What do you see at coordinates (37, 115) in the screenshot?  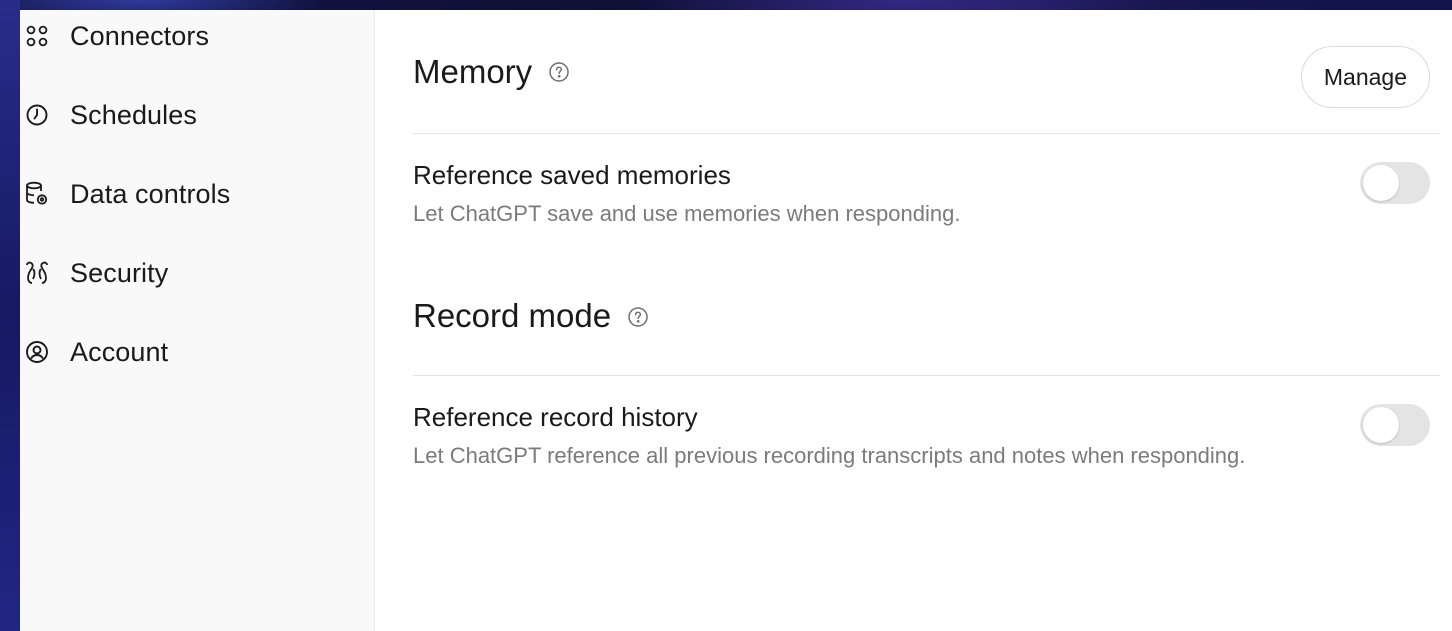 I see `clock-icon` at bounding box center [37, 115].